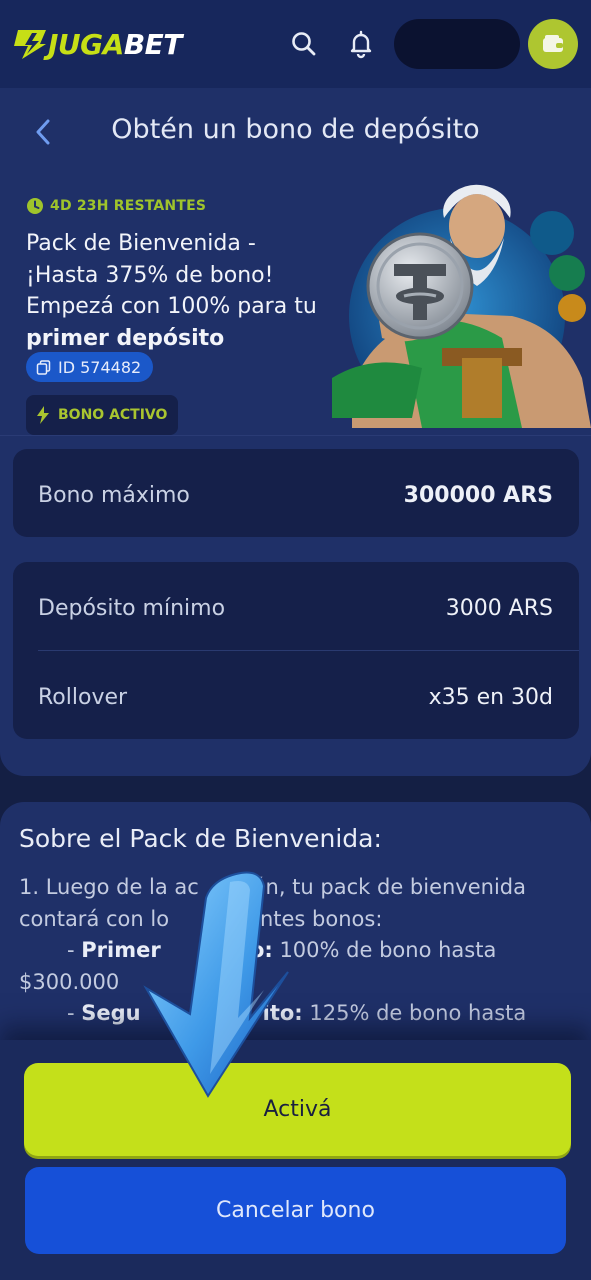  What do you see at coordinates (295, 495) in the screenshot?
I see `max-bonus-row: Bono máximo 300000 ARS` at bounding box center [295, 495].